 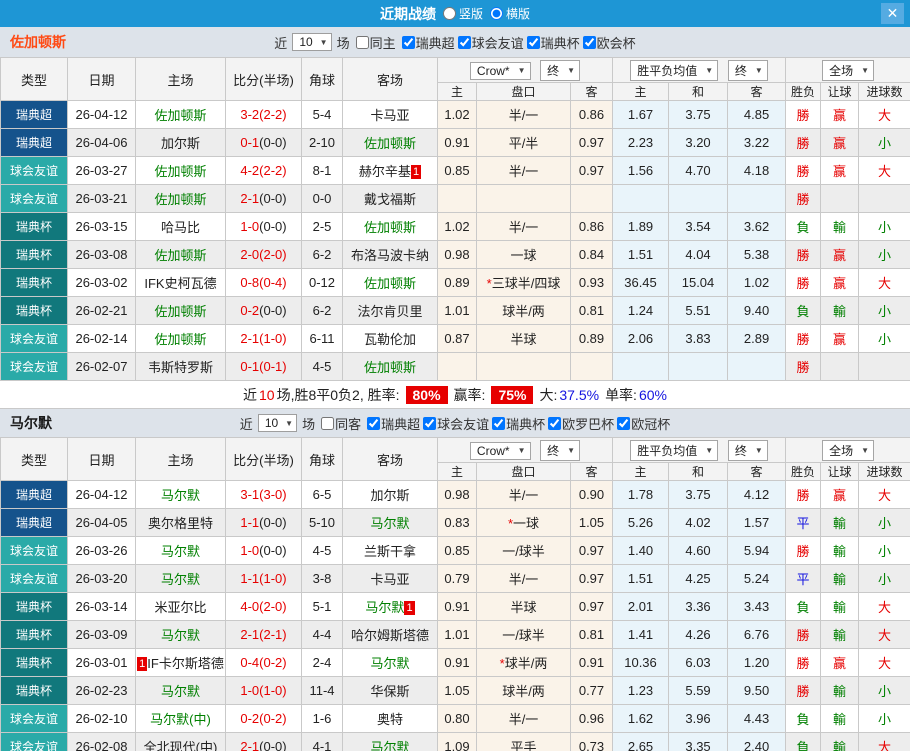 What do you see at coordinates (263, 741) in the screenshot?
I see `score-cell: 2-1(0-0)` at bounding box center [263, 741].